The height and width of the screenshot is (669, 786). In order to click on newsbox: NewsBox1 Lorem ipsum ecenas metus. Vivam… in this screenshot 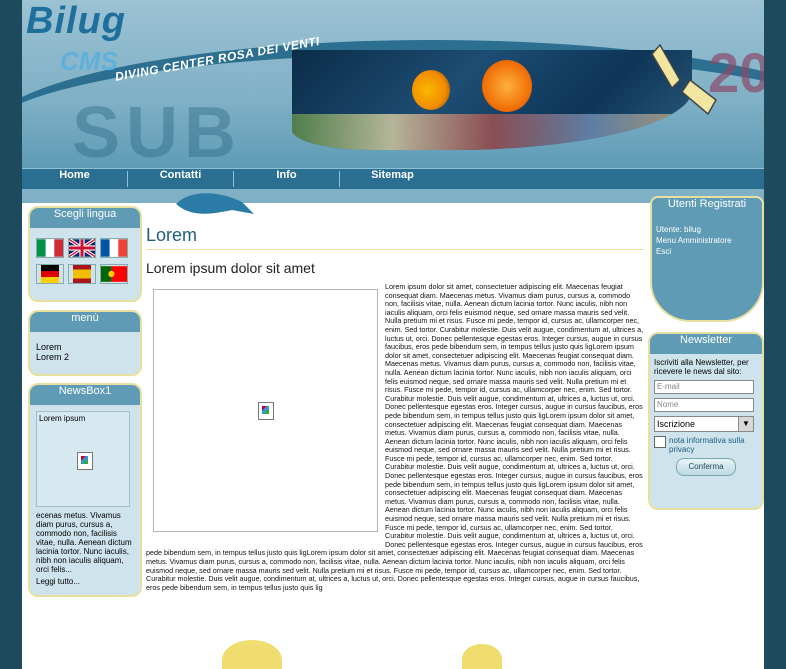, I will do `click(85, 490)`.